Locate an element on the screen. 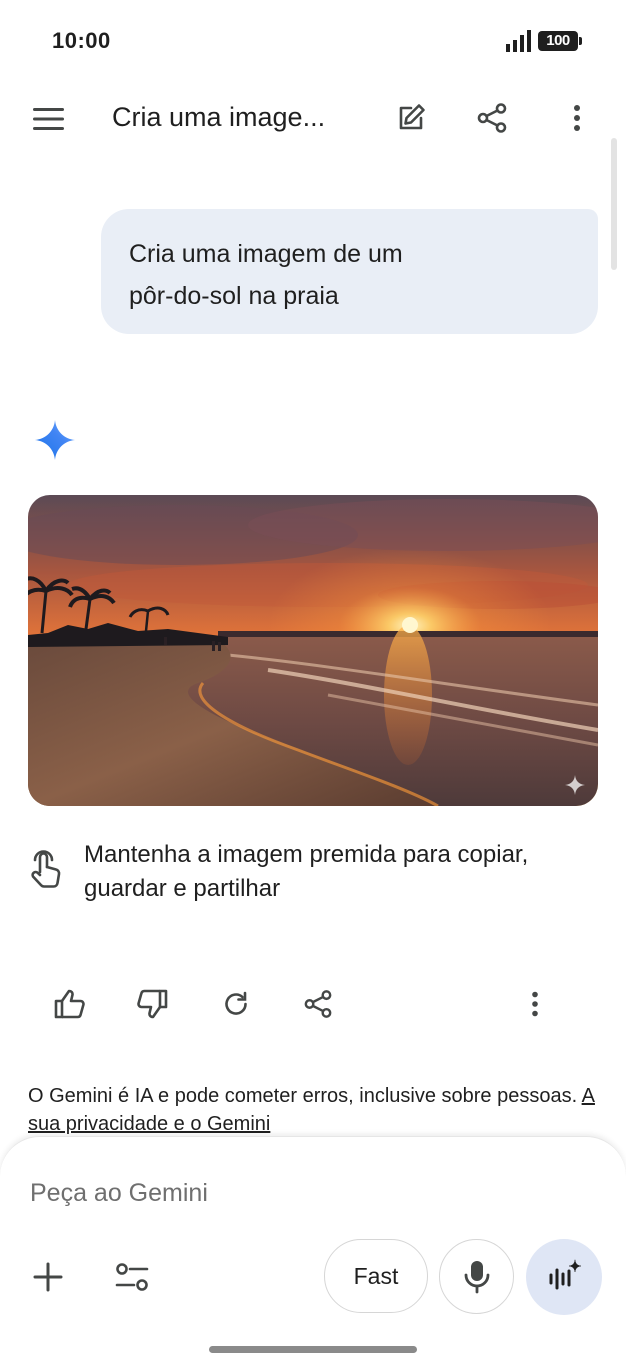 Image resolution: width=626 pixels, height=1366 pixels. menu-button is located at coordinates (49, 119).